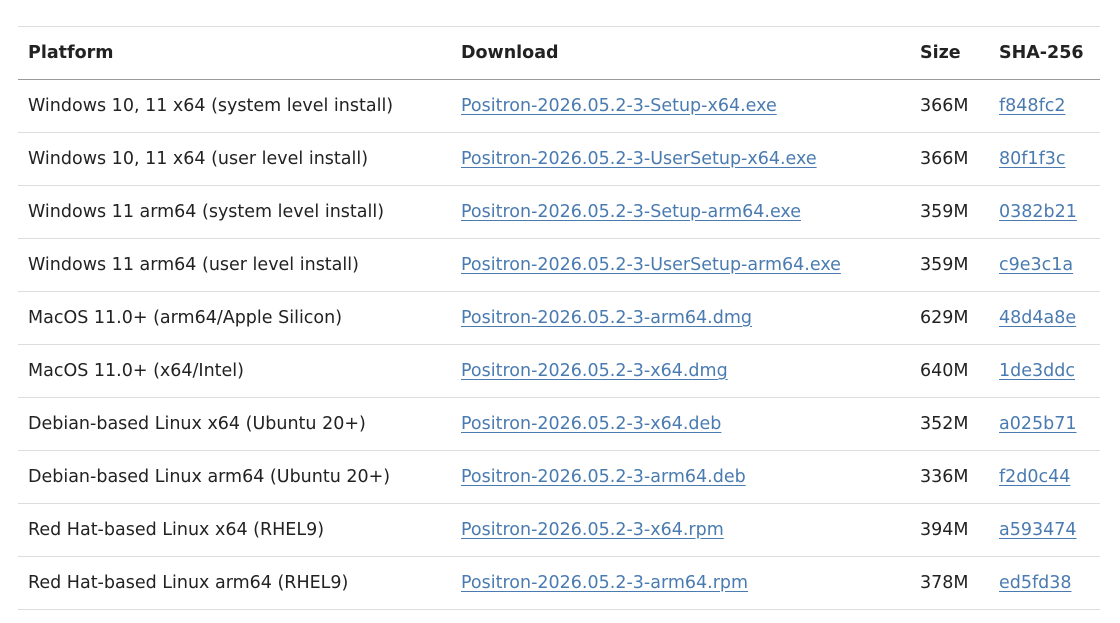  What do you see at coordinates (206, 212) in the screenshot?
I see `platform-cell: Windows 11 arm64 (system level install)` at bounding box center [206, 212].